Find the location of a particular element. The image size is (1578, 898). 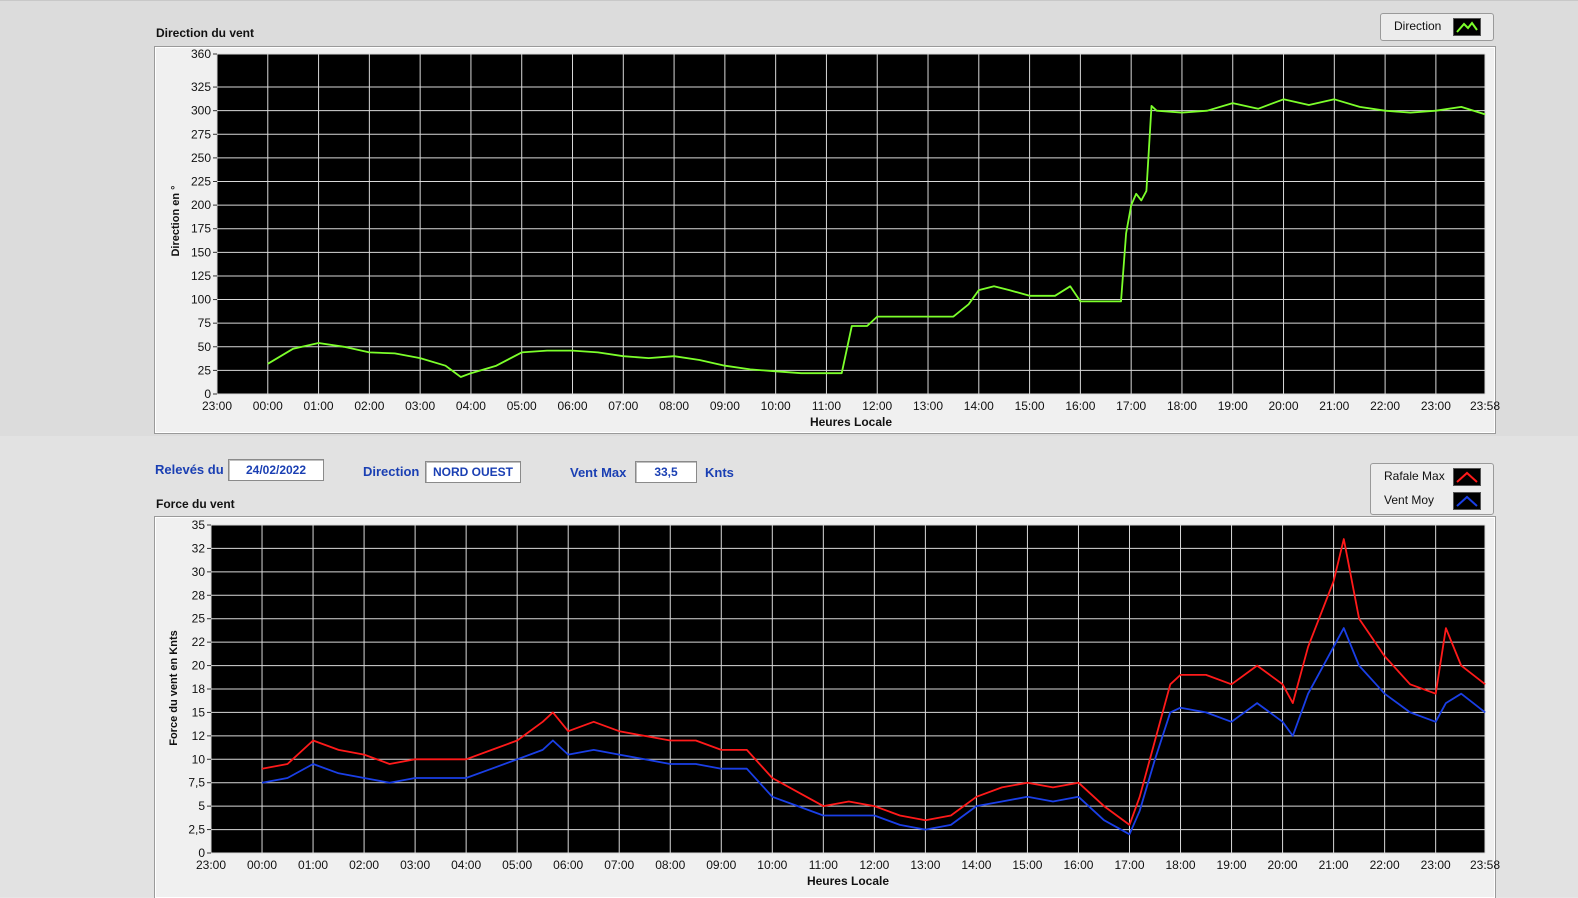

y-tick-label: 50 is located at coordinates (205, 347).